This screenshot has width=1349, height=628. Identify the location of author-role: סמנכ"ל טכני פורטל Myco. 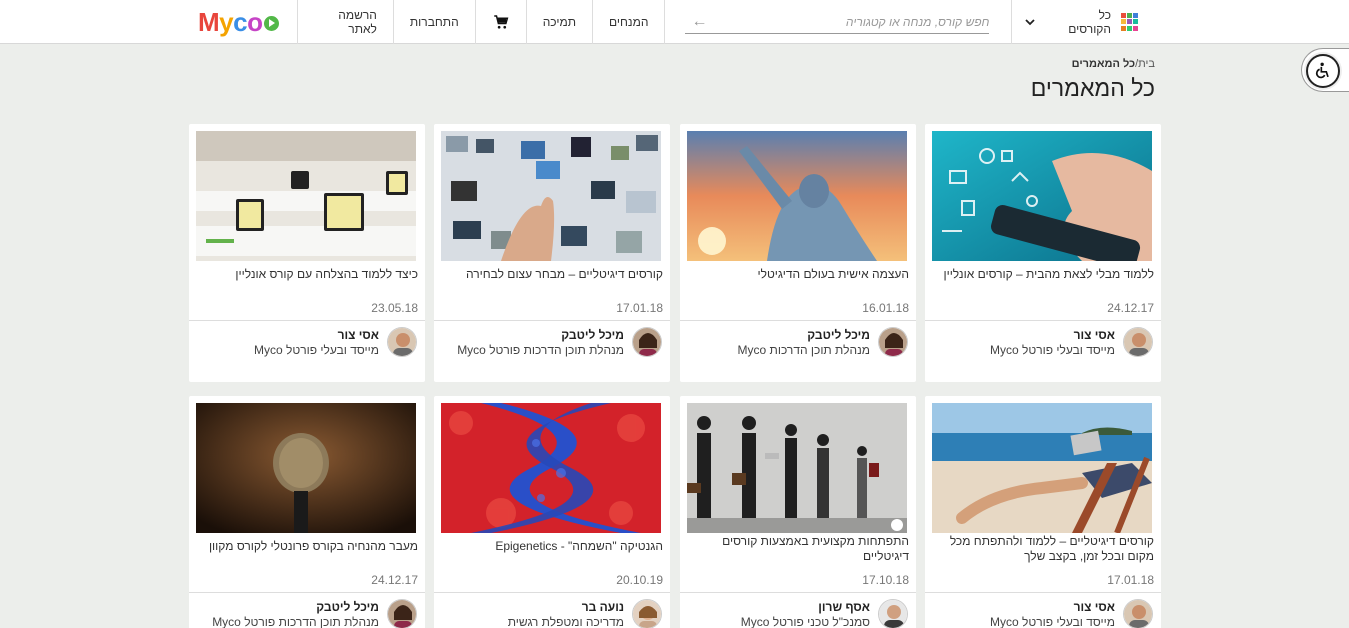
(805, 621).